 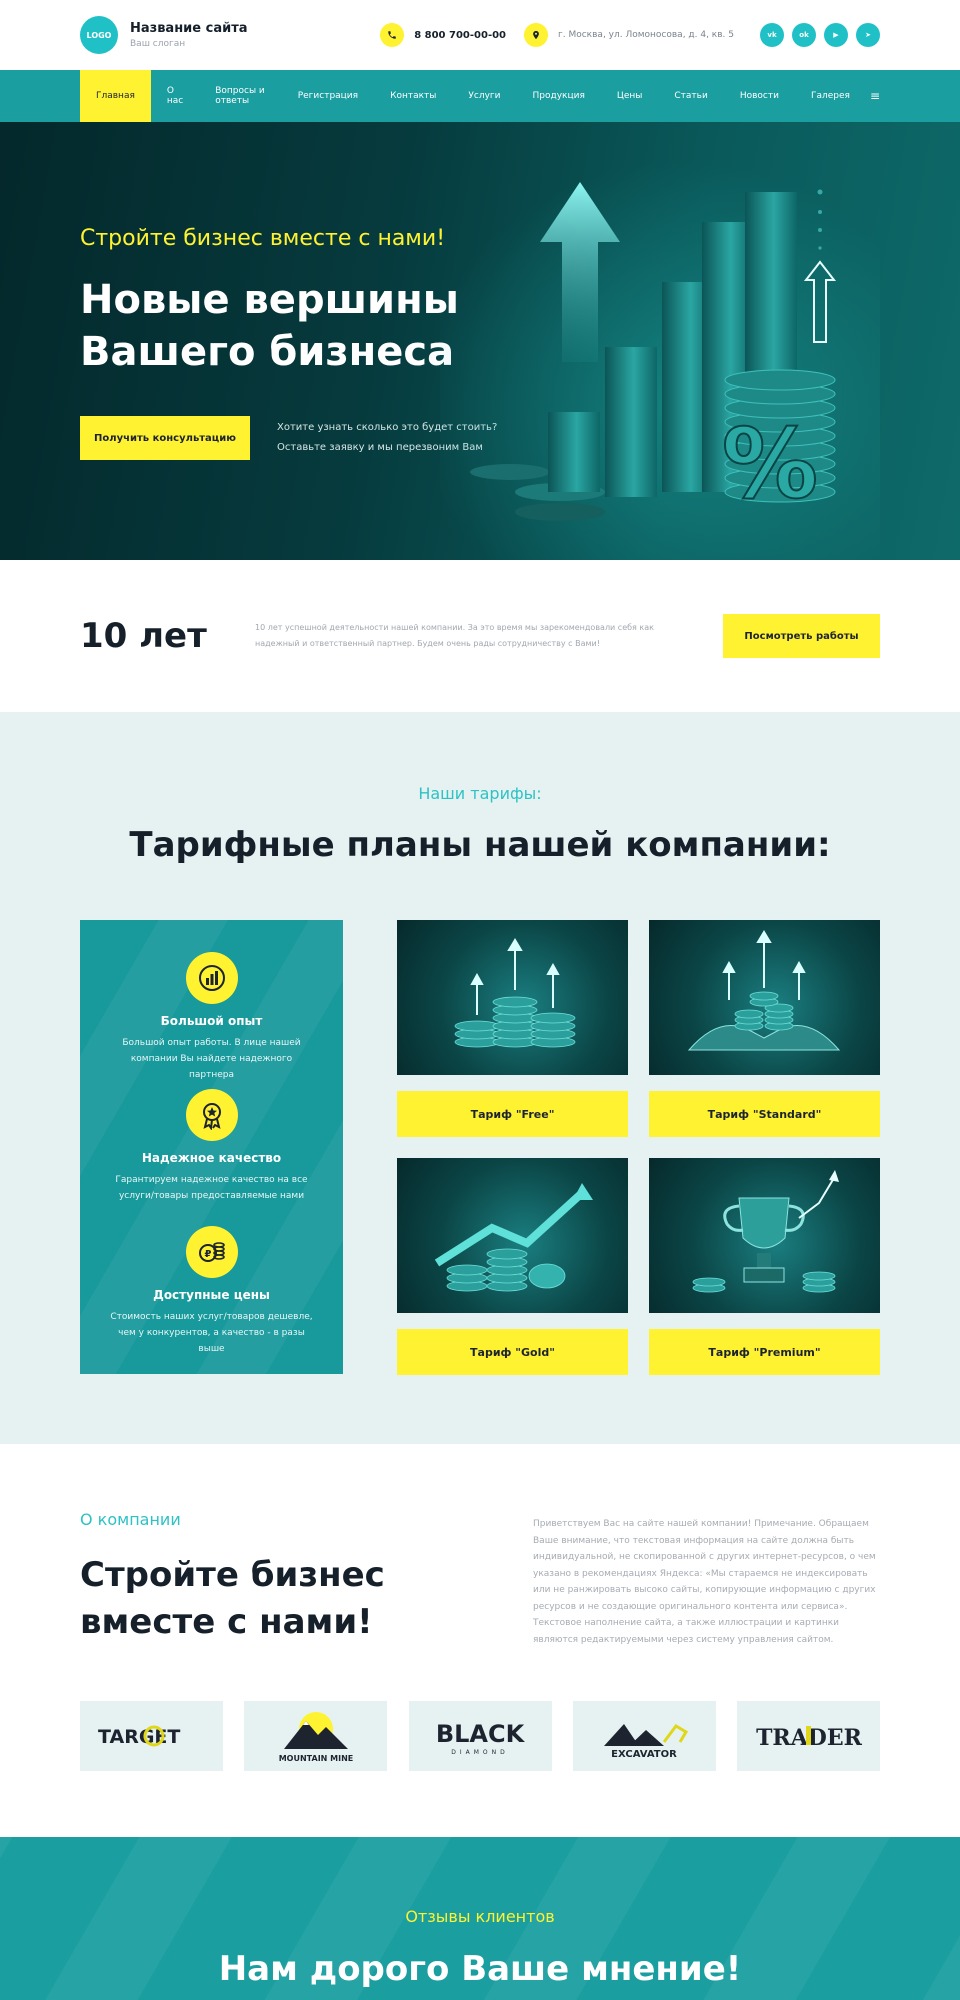 I want to click on tariffs-title: Тарифные планы нашей компании:, so click(x=480, y=845).